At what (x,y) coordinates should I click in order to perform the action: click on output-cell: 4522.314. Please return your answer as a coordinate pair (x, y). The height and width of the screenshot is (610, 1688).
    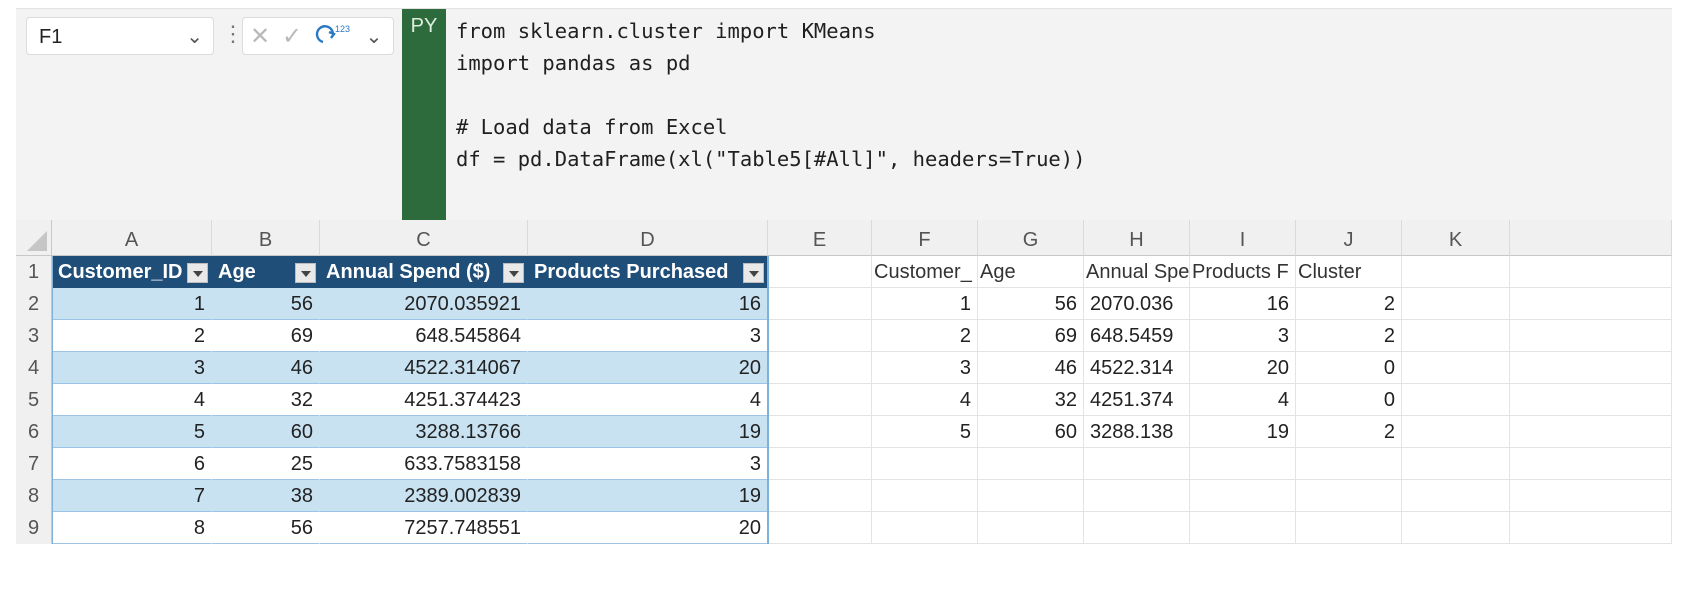
    Looking at the image, I should click on (1137, 368).